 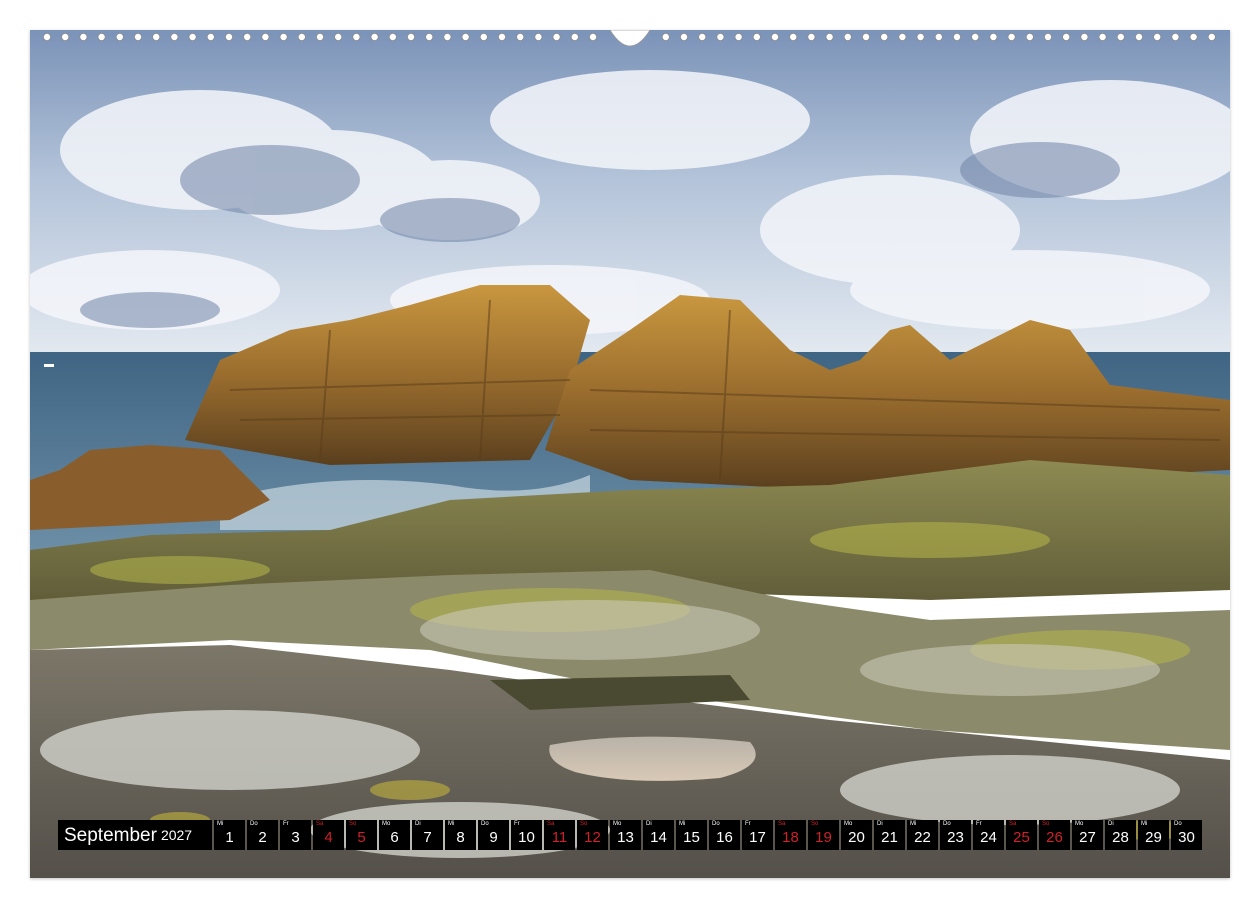 I want to click on day-cell: Fr 17, so click(x=757, y=835).